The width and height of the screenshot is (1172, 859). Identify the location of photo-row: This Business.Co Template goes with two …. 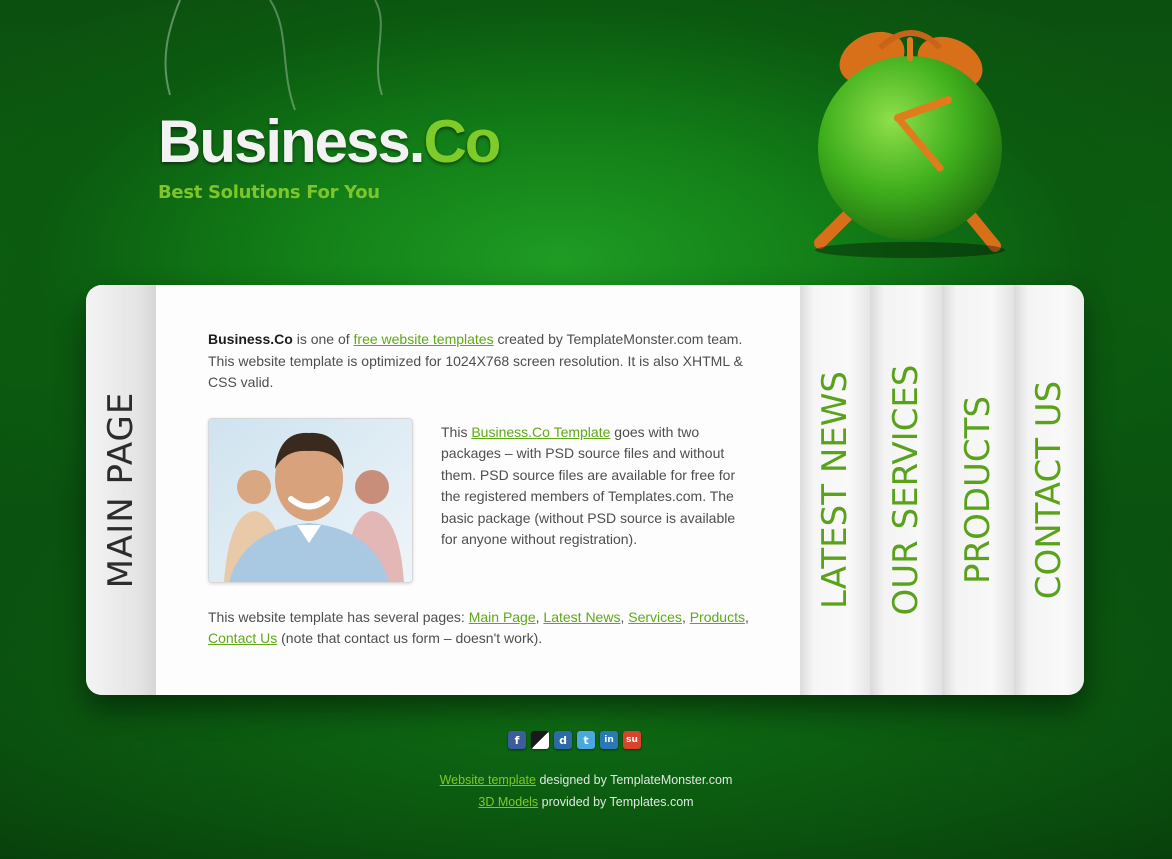
(480, 500).